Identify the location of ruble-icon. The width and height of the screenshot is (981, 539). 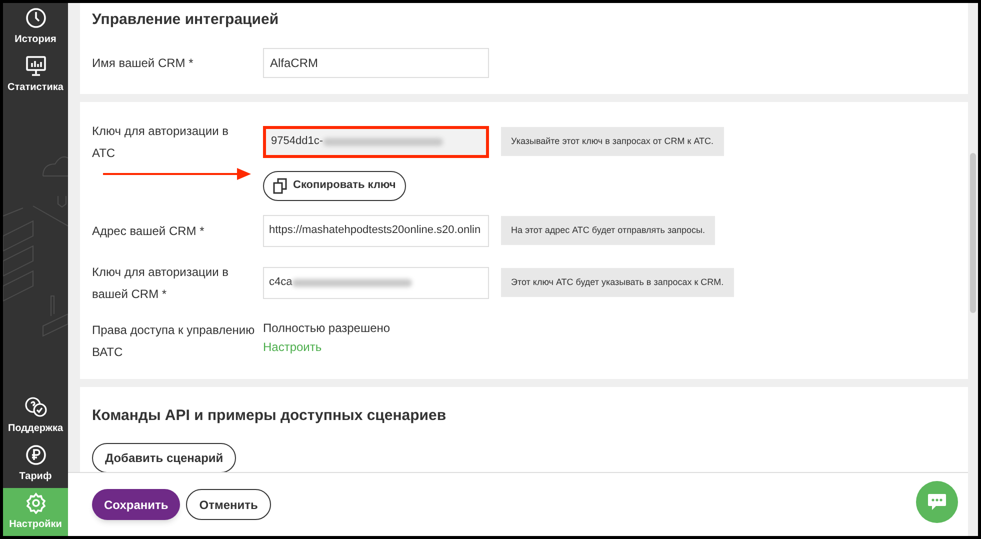
(35, 455).